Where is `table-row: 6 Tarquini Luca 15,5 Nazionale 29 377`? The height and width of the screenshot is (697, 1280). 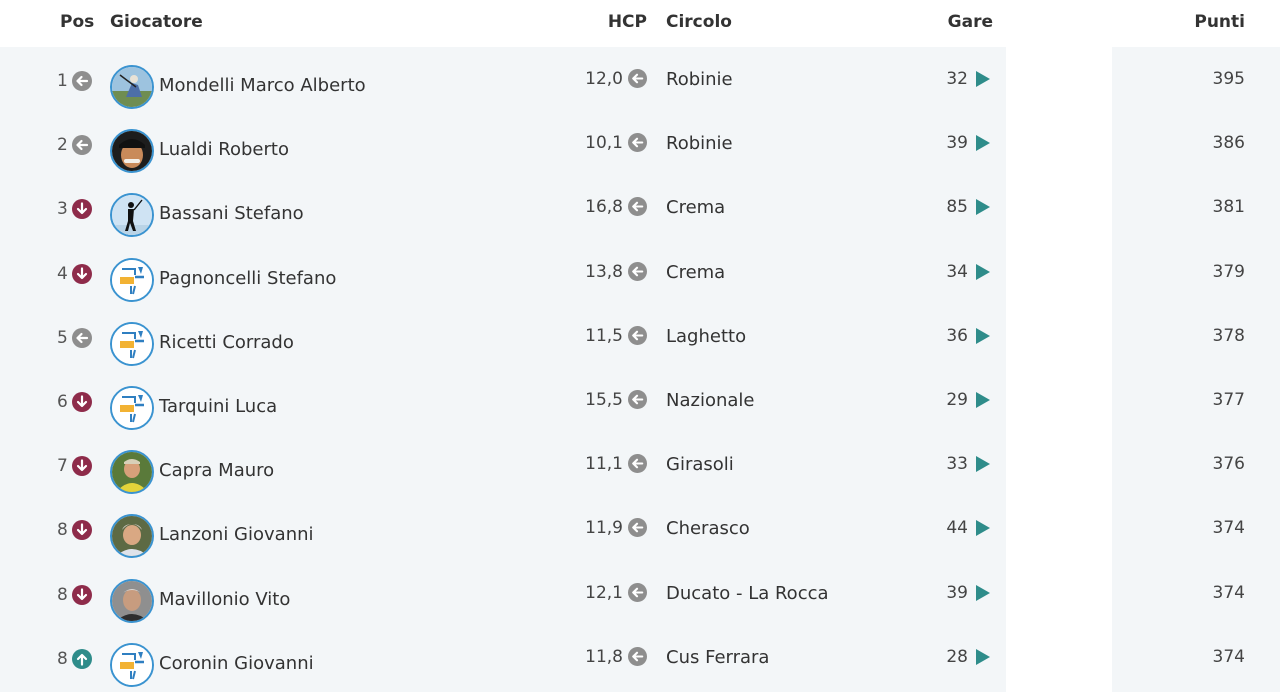
table-row: 6 Tarquini Luca 15,5 Nazionale 29 377 is located at coordinates (640, 408).